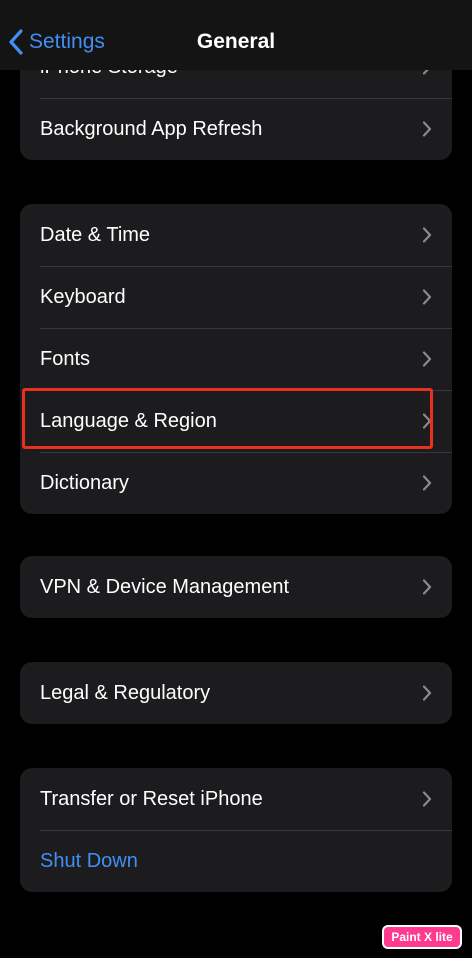  I want to click on settings-group-reset: Transfer or Reset iPhone Shut Down, so click(236, 830).